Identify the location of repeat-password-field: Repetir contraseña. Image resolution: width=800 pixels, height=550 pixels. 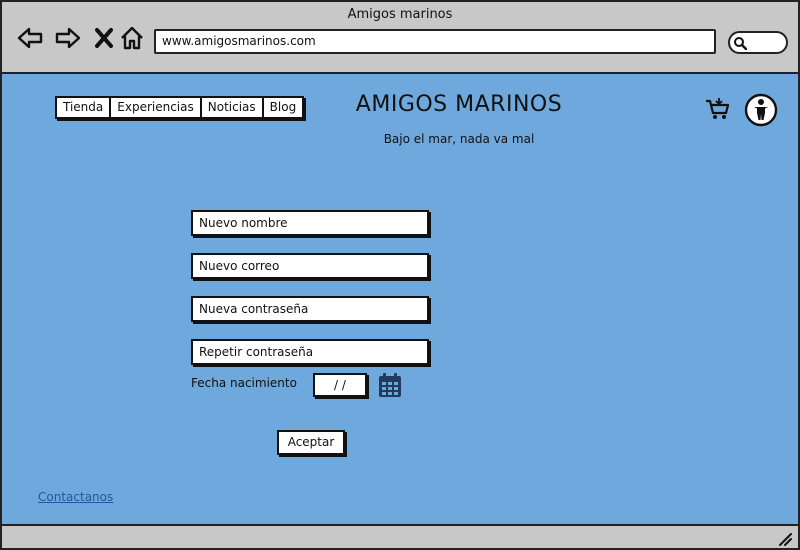
(310, 352).